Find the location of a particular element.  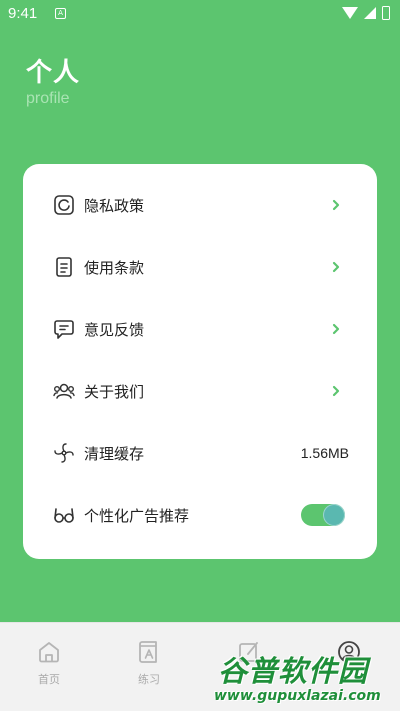

page-title: 个人 is located at coordinates (53, 73).